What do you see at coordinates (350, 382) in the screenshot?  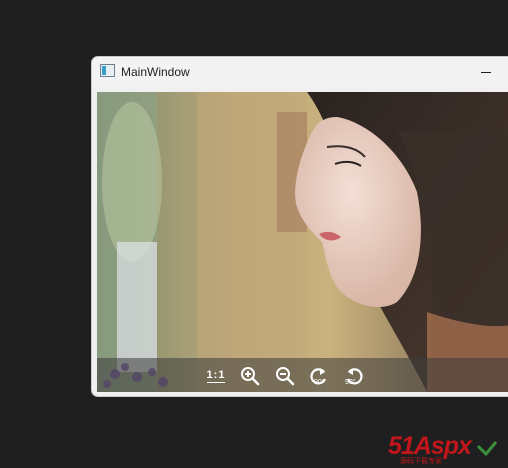 I see `rotate-left-label: 90°` at bounding box center [350, 382].